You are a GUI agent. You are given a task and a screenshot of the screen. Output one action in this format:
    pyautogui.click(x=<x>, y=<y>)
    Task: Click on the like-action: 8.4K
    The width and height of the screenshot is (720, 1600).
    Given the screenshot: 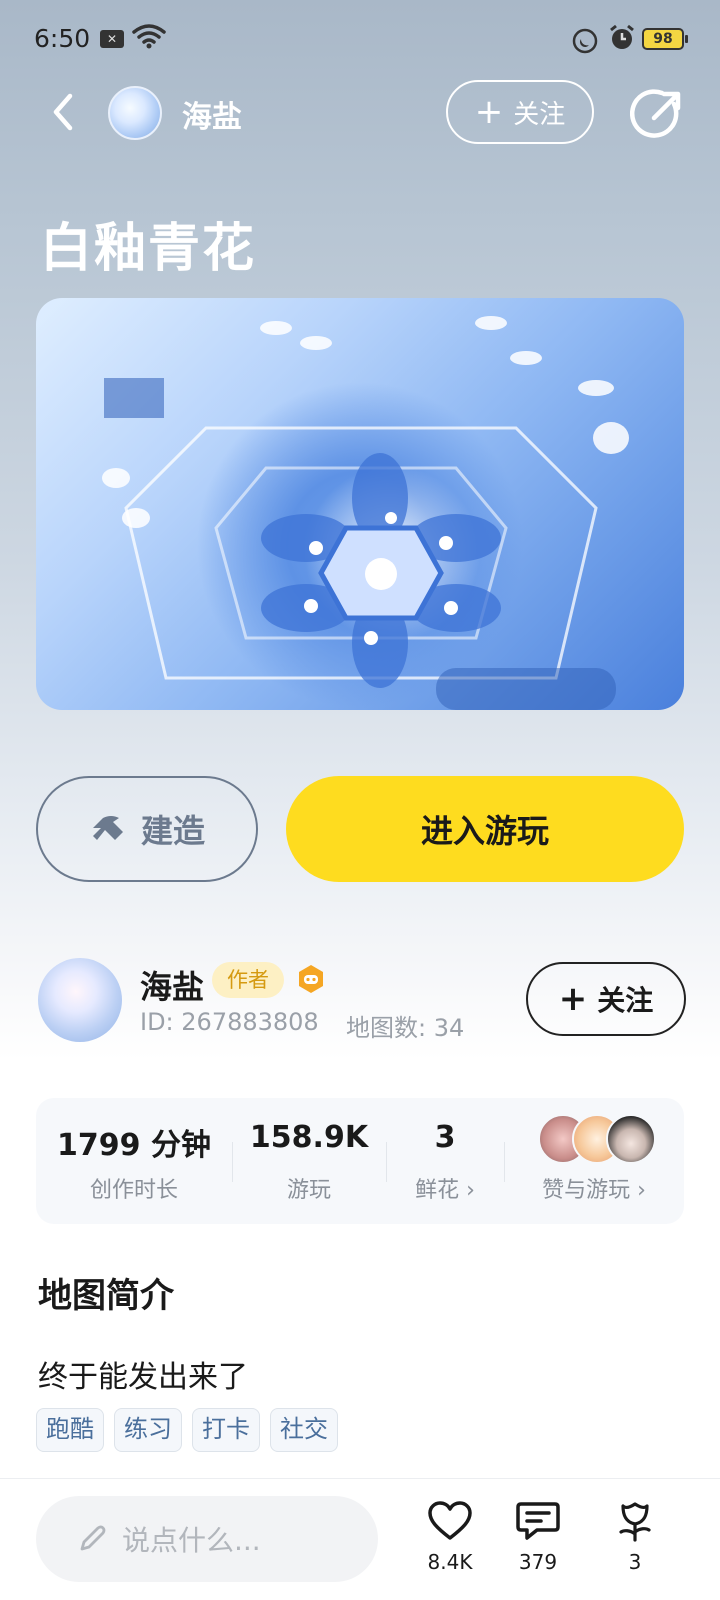 What is the action you would take?
    pyautogui.click(x=450, y=1537)
    